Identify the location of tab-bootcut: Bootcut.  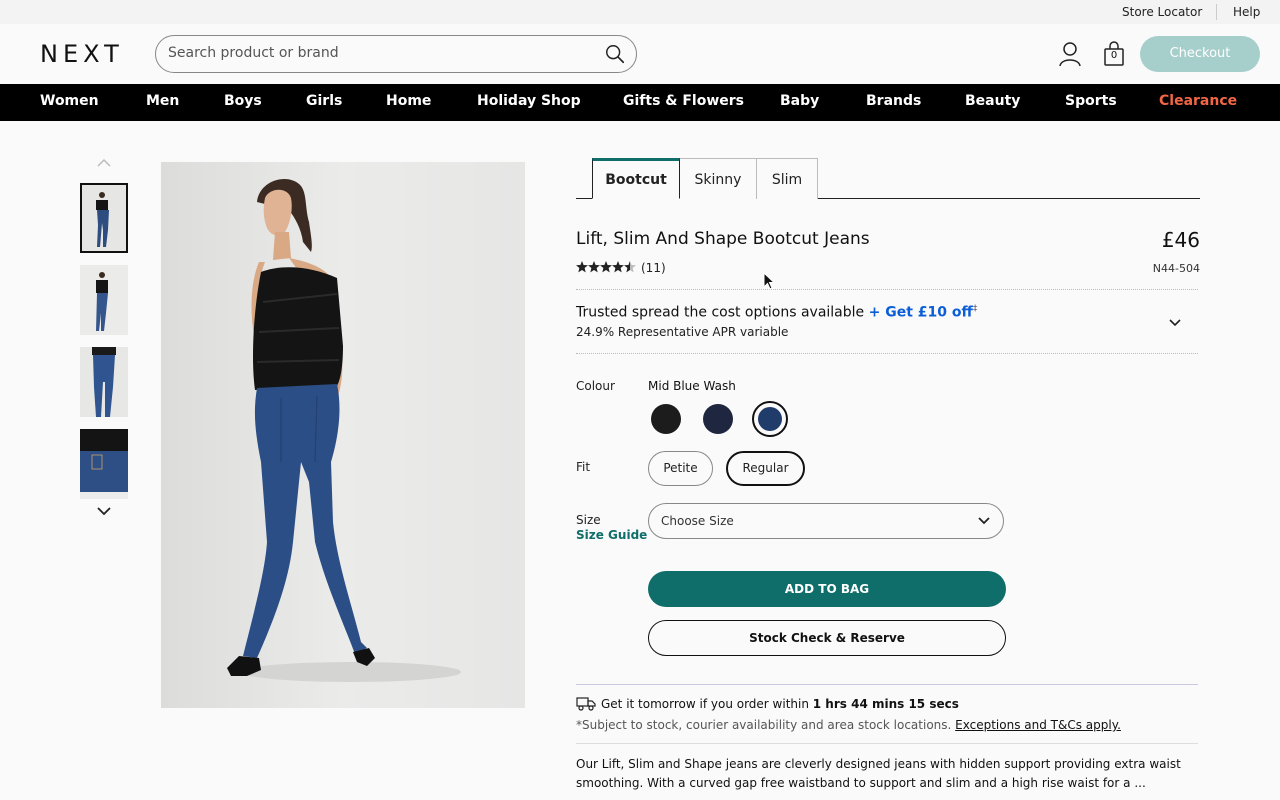
(636, 178).